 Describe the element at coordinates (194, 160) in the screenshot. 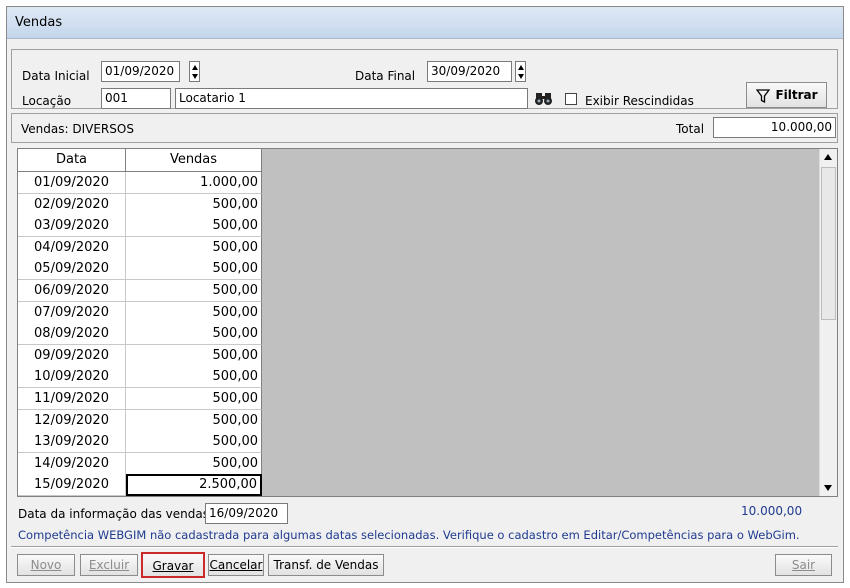

I see `column-header-vendas: Vendas` at that location.